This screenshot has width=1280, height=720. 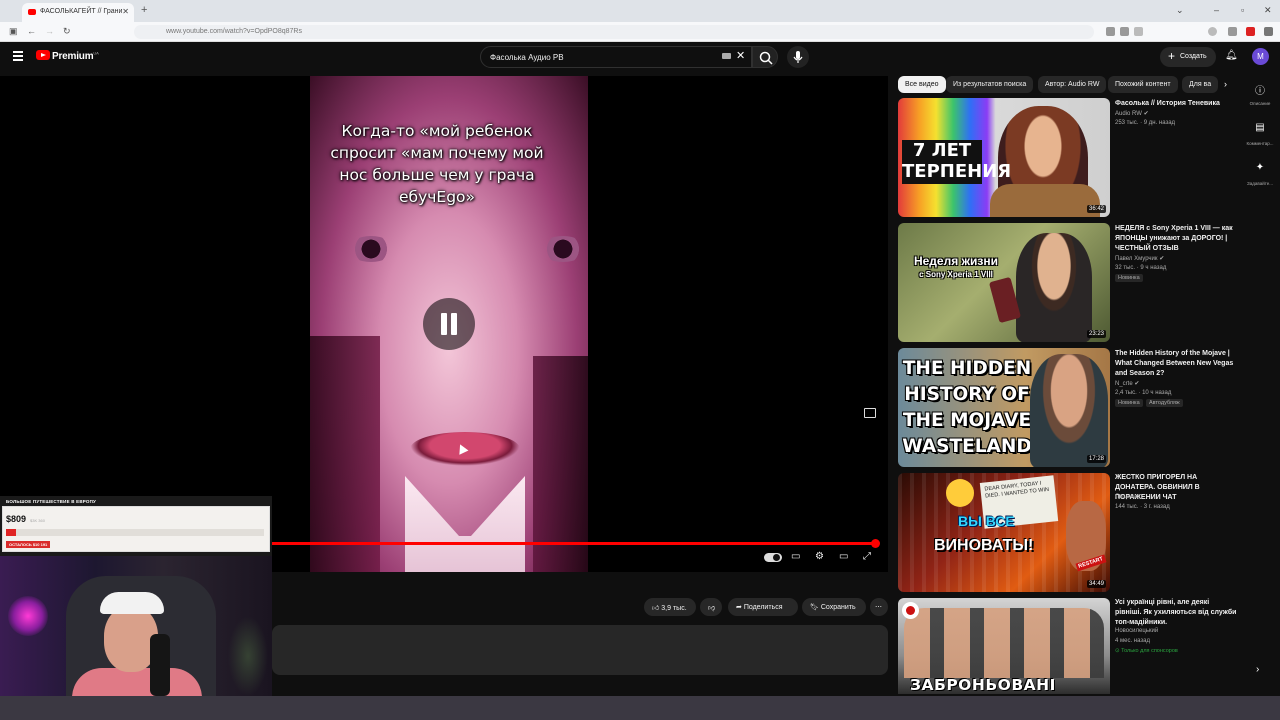 What do you see at coordinates (31, 31) in the screenshot?
I see `back-icon: ←` at bounding box center [31, 31].